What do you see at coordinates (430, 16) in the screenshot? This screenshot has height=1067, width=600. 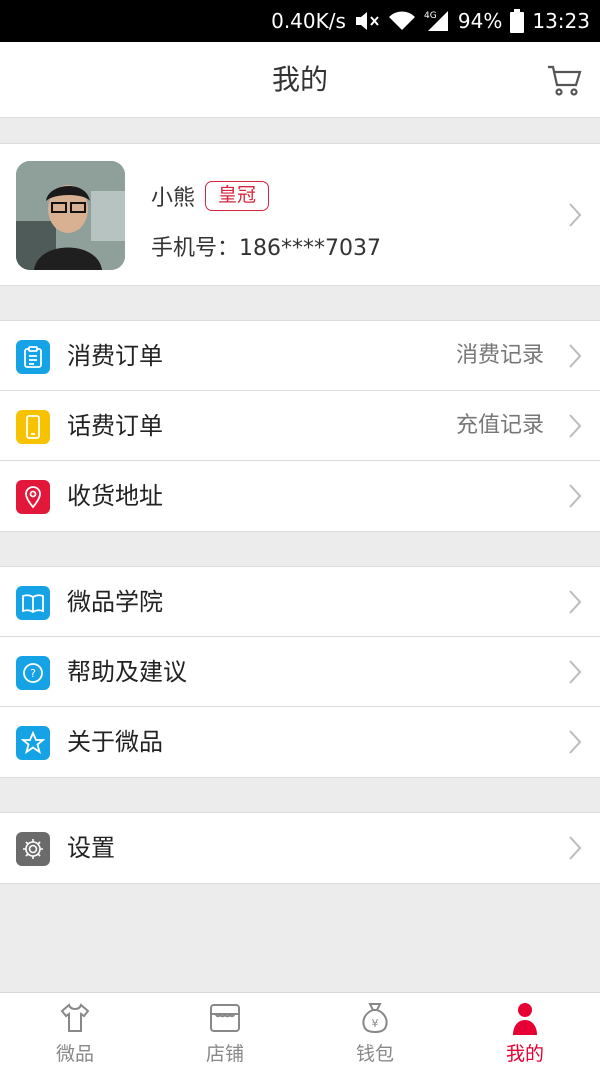 I see `network-type-label: 4G` at bounding box center [430, 16].